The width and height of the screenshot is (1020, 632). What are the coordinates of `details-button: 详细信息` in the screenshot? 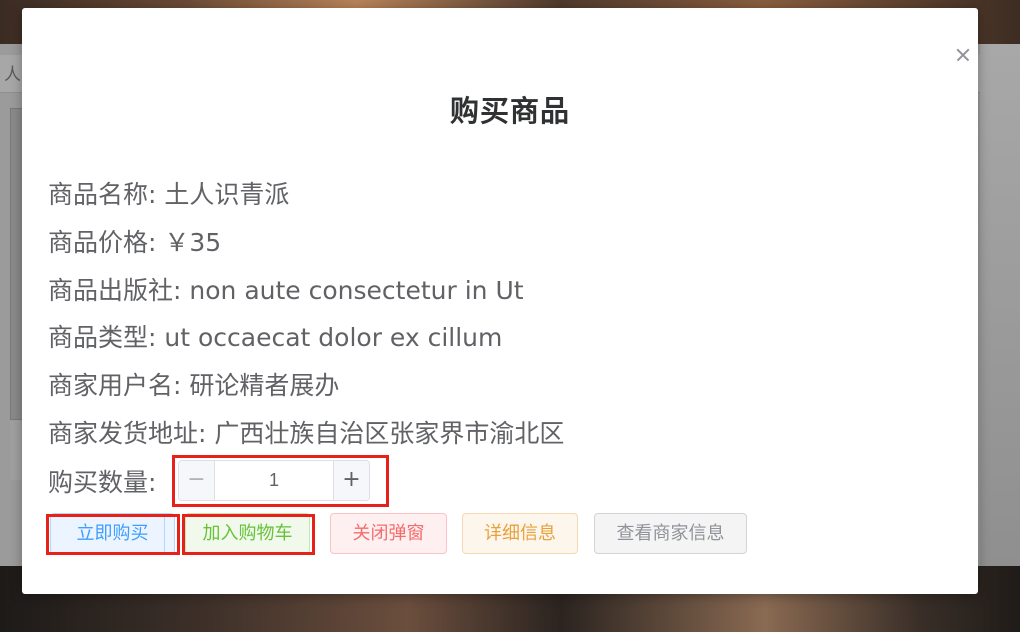 It's located at (520, 533).